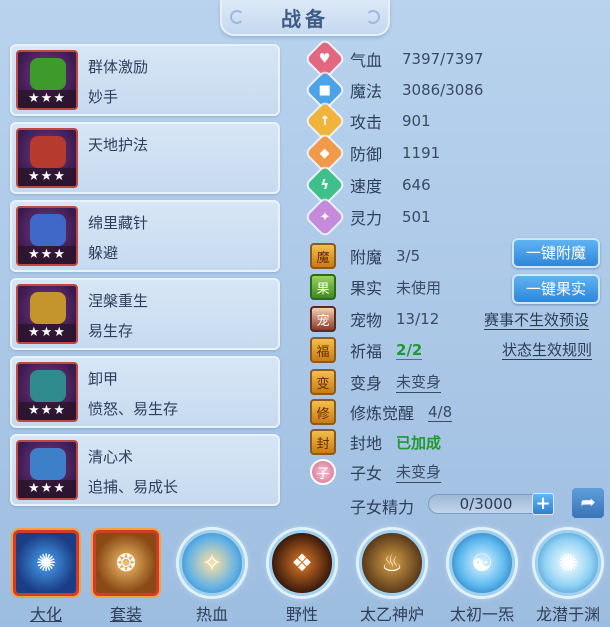 Image resolution: width=610 pixels, height=627 pixels. I want to click on misc-fief: 封 封地 已加成, so click(375, 442).